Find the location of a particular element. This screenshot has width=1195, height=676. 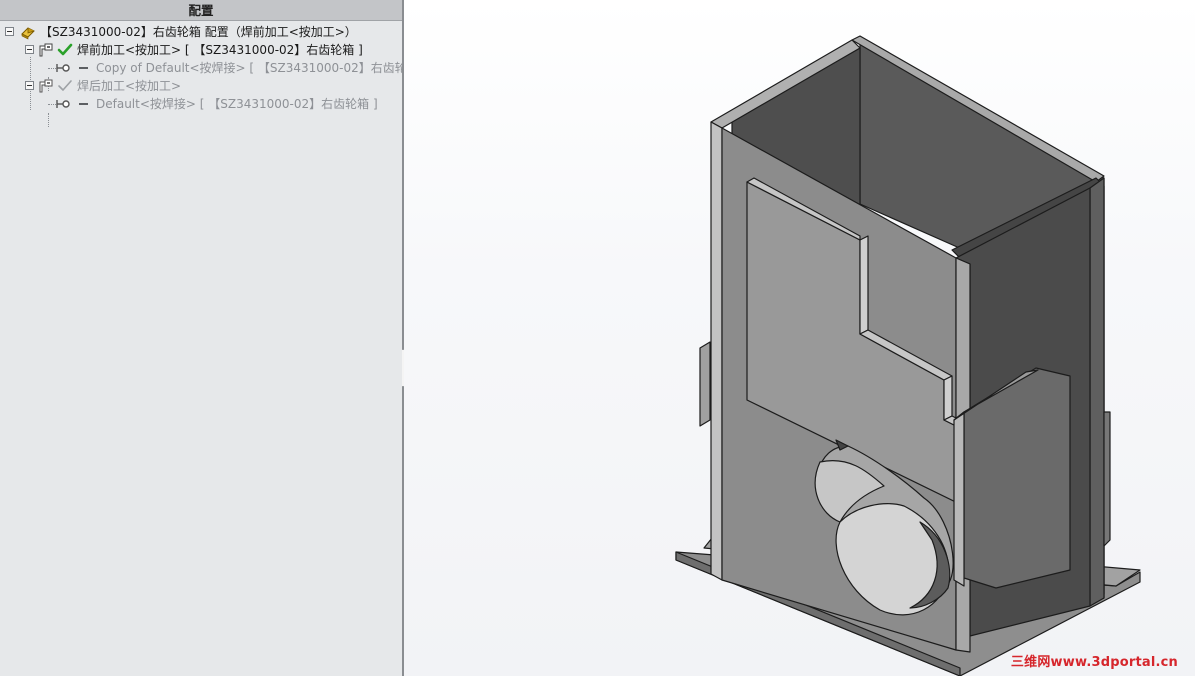

panel-title: 配置 is located at coordinates (201, 10).